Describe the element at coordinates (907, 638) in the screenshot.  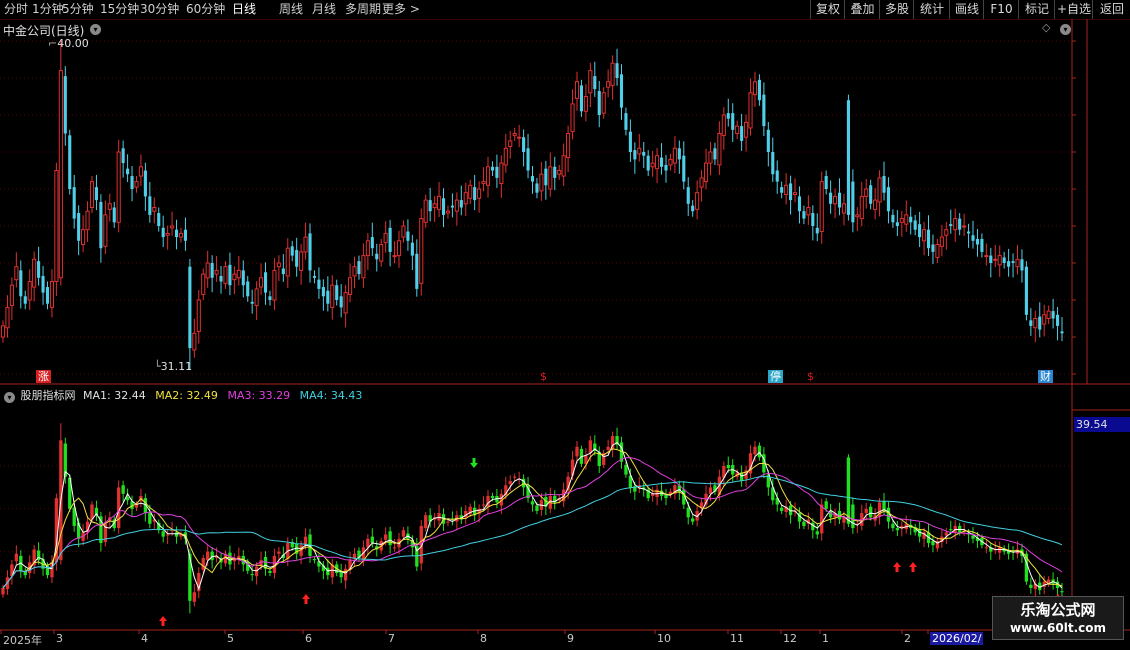
I see `time-axis-label: 2` at that location.